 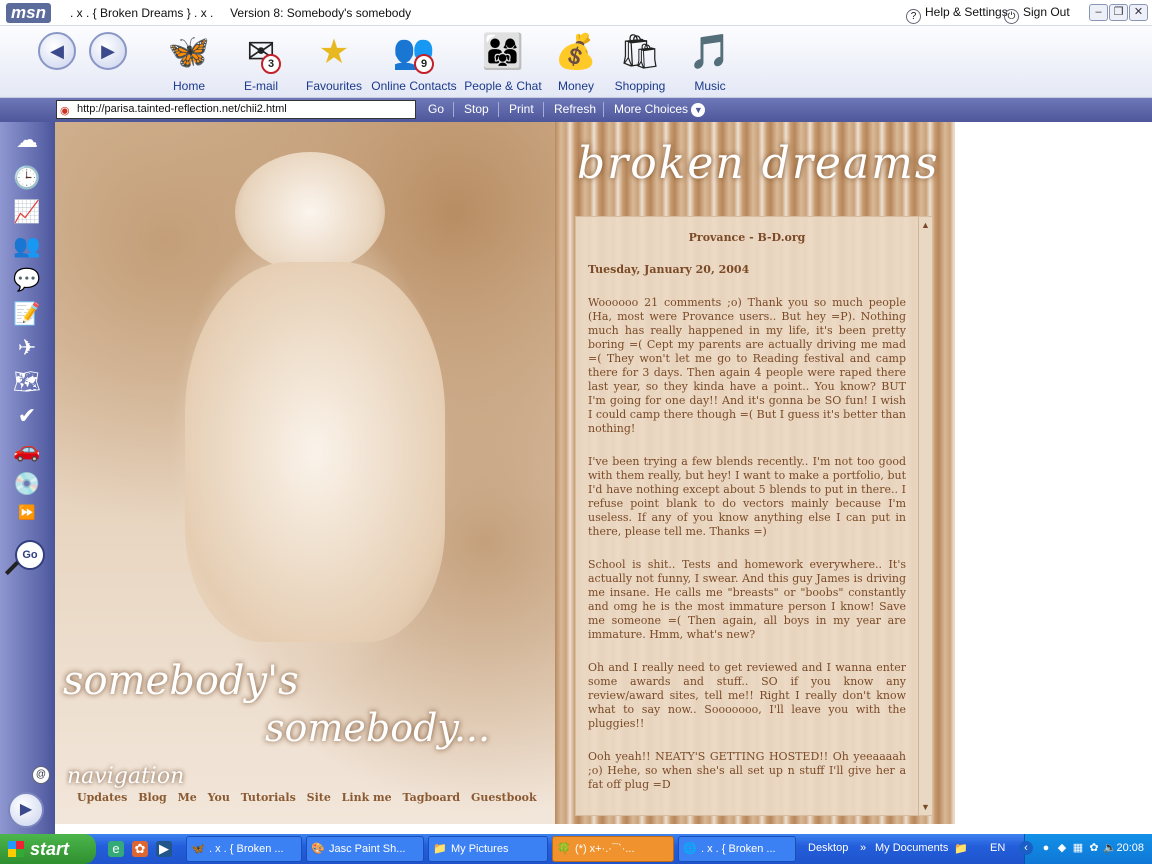 I want to click on chevron-icon: », so click(x=863, y=848).